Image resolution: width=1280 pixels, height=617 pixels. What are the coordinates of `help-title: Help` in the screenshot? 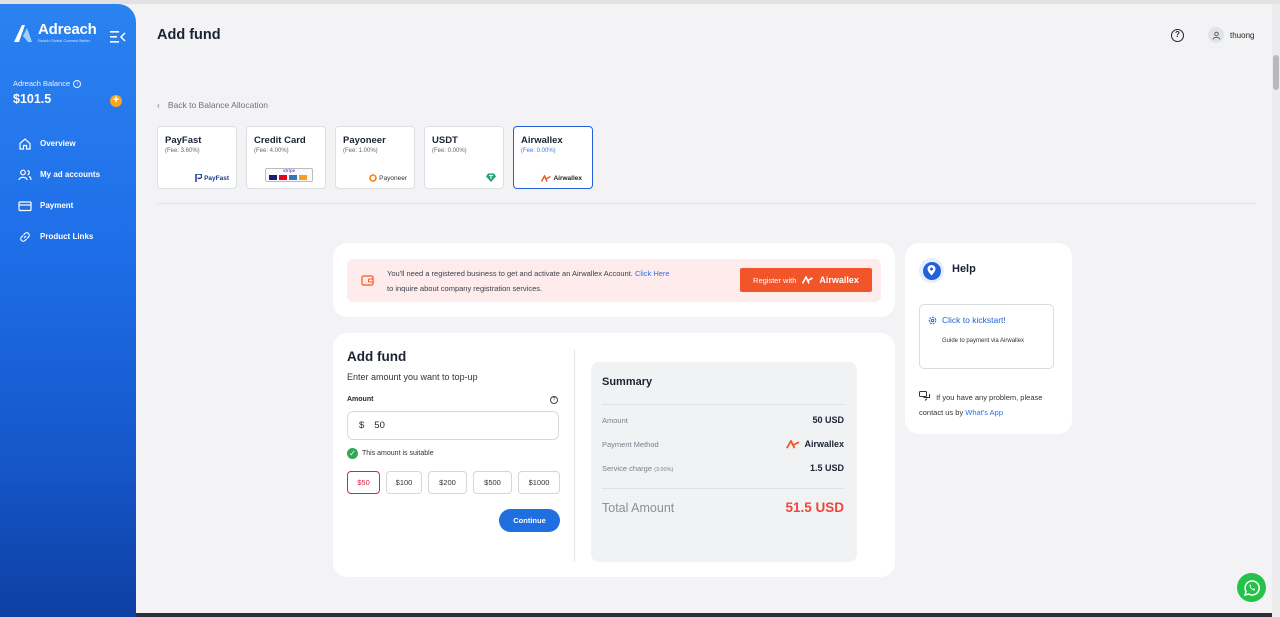 It's located at (964, 269).